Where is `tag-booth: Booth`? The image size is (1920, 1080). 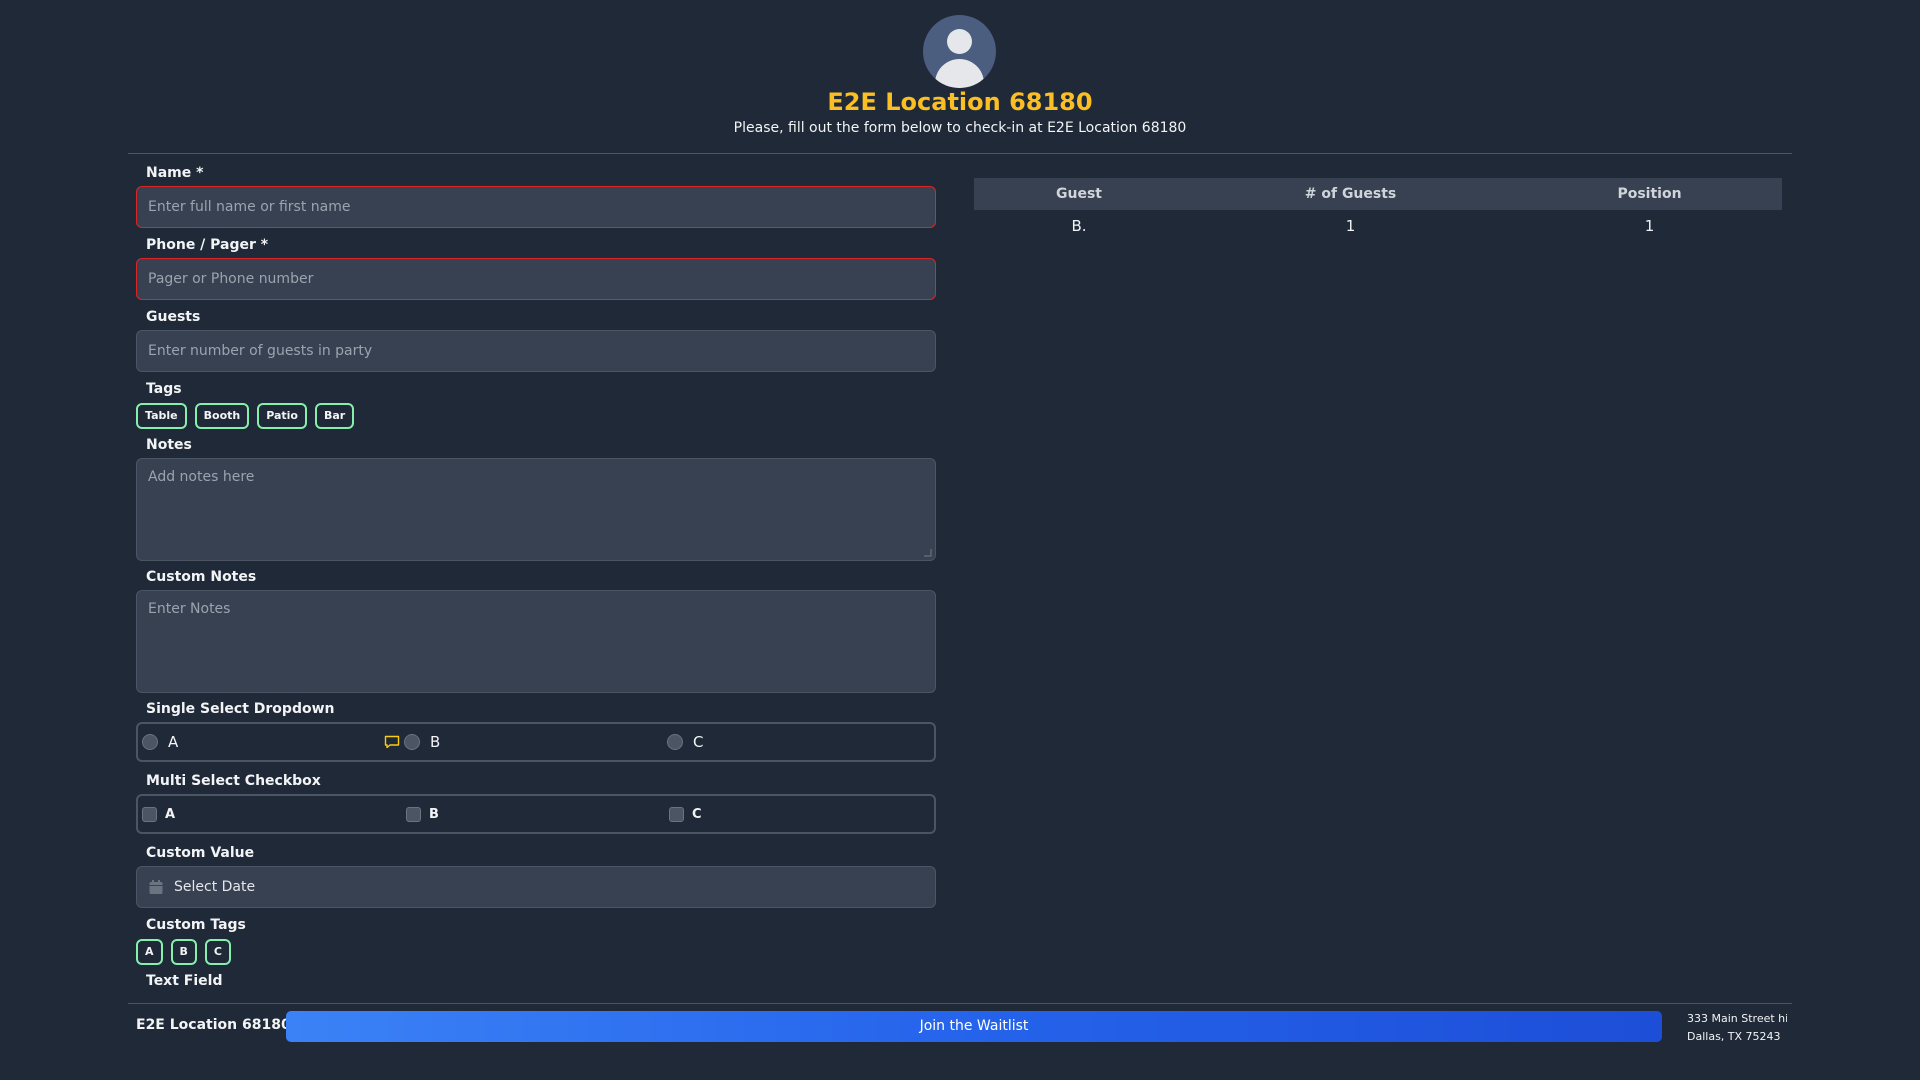 tag-booth: Booth is located at coordinates (222, 416).